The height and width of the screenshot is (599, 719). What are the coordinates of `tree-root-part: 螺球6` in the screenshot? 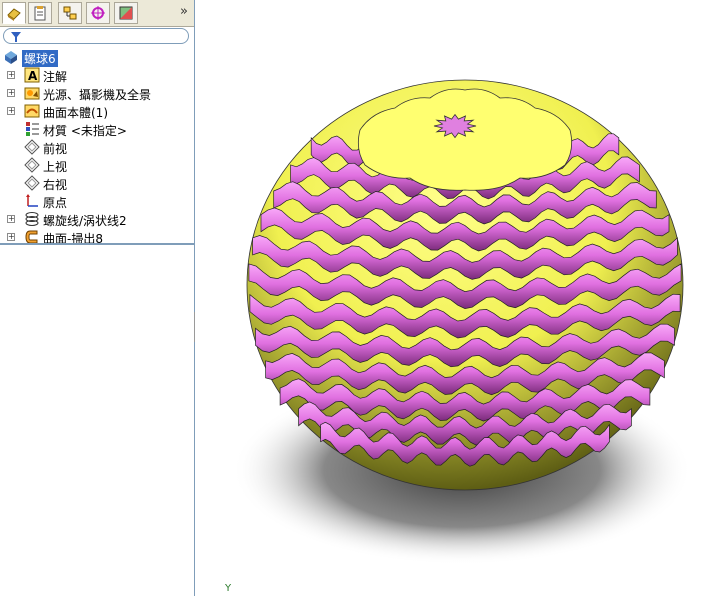 It's located at (97, 57).